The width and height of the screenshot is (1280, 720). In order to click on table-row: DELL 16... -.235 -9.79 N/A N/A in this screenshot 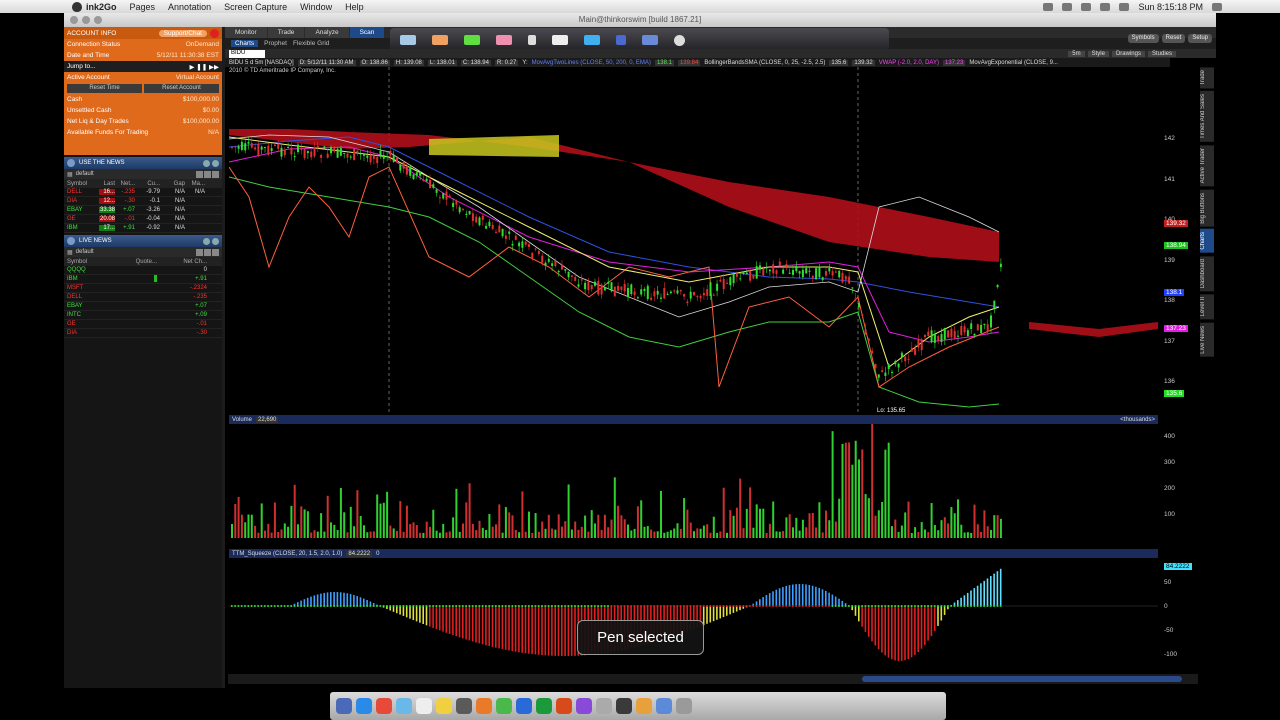, I will do `click(143, 192)`.